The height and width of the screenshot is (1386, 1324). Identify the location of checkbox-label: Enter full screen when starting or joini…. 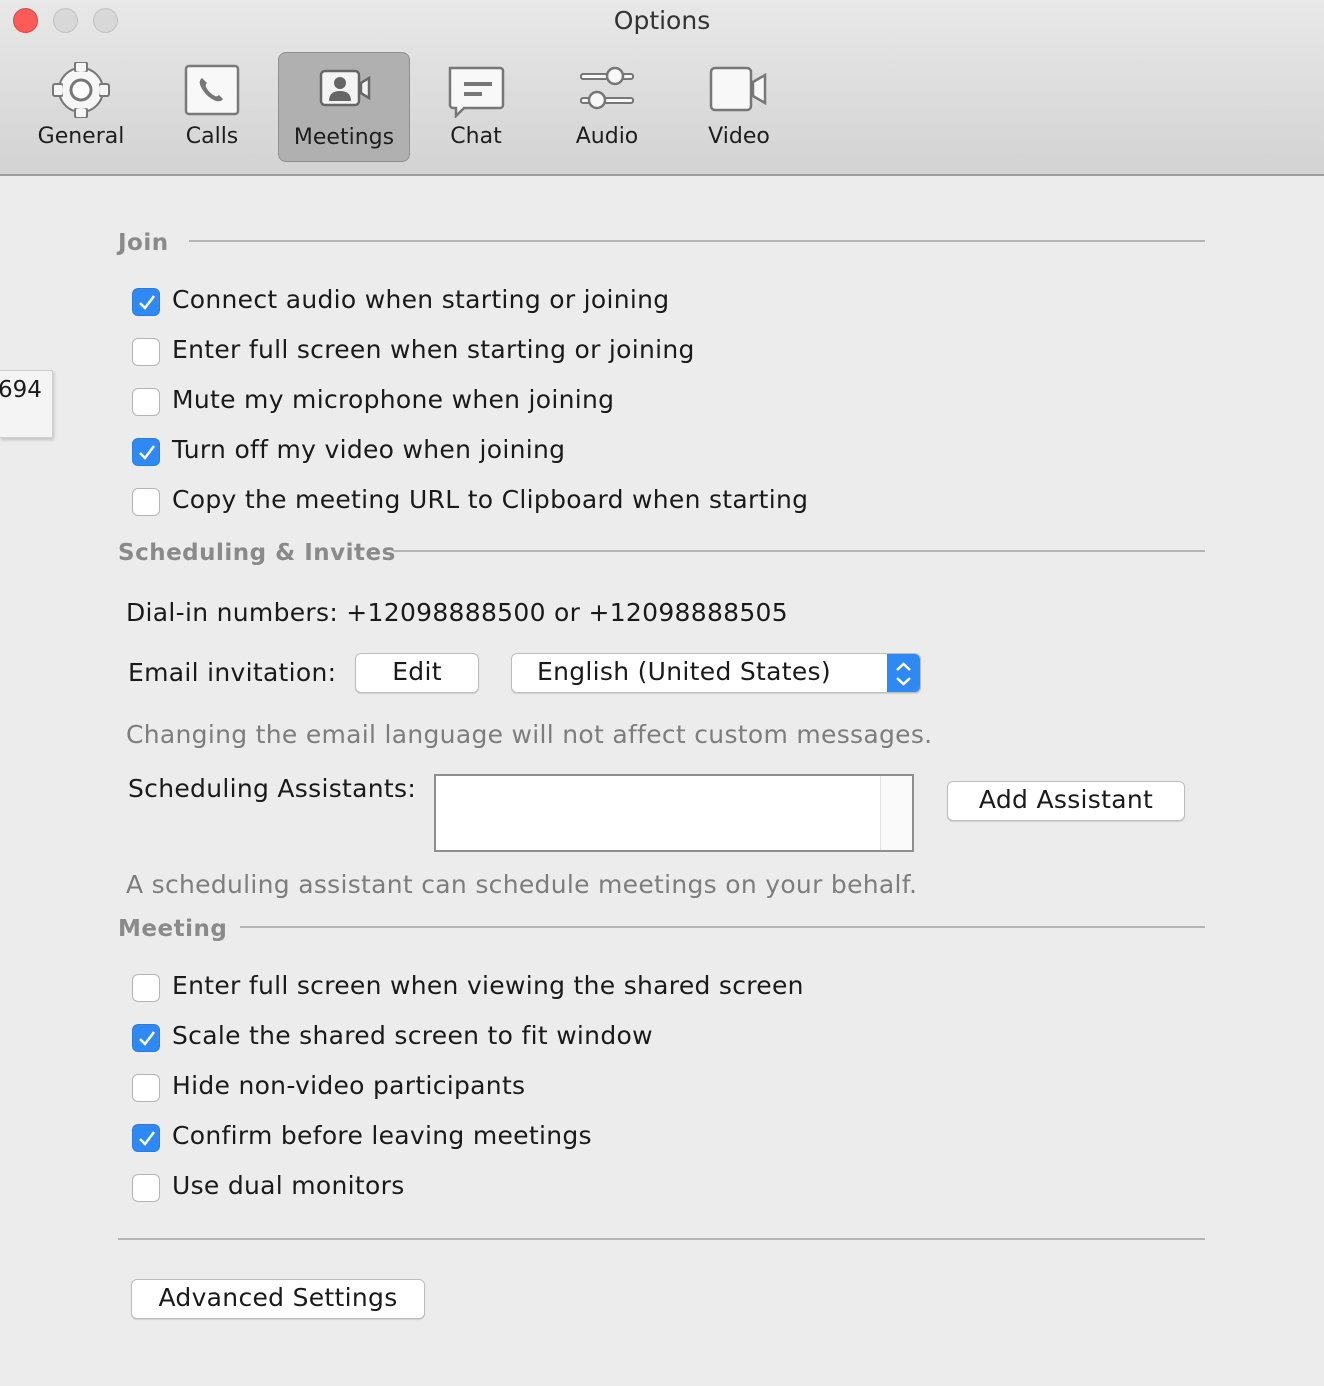
(433, 349).